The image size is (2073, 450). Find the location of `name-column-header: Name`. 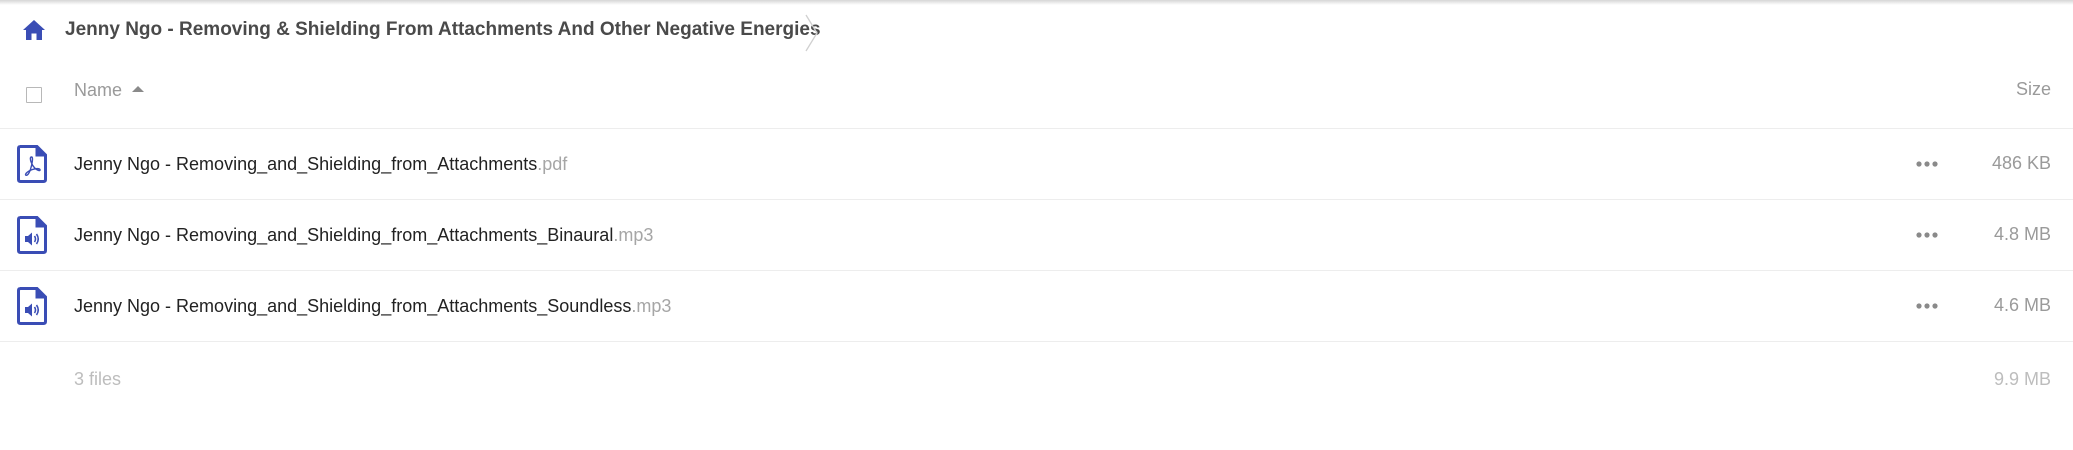

name-column-header: Name is located at coordinates (109, 90).